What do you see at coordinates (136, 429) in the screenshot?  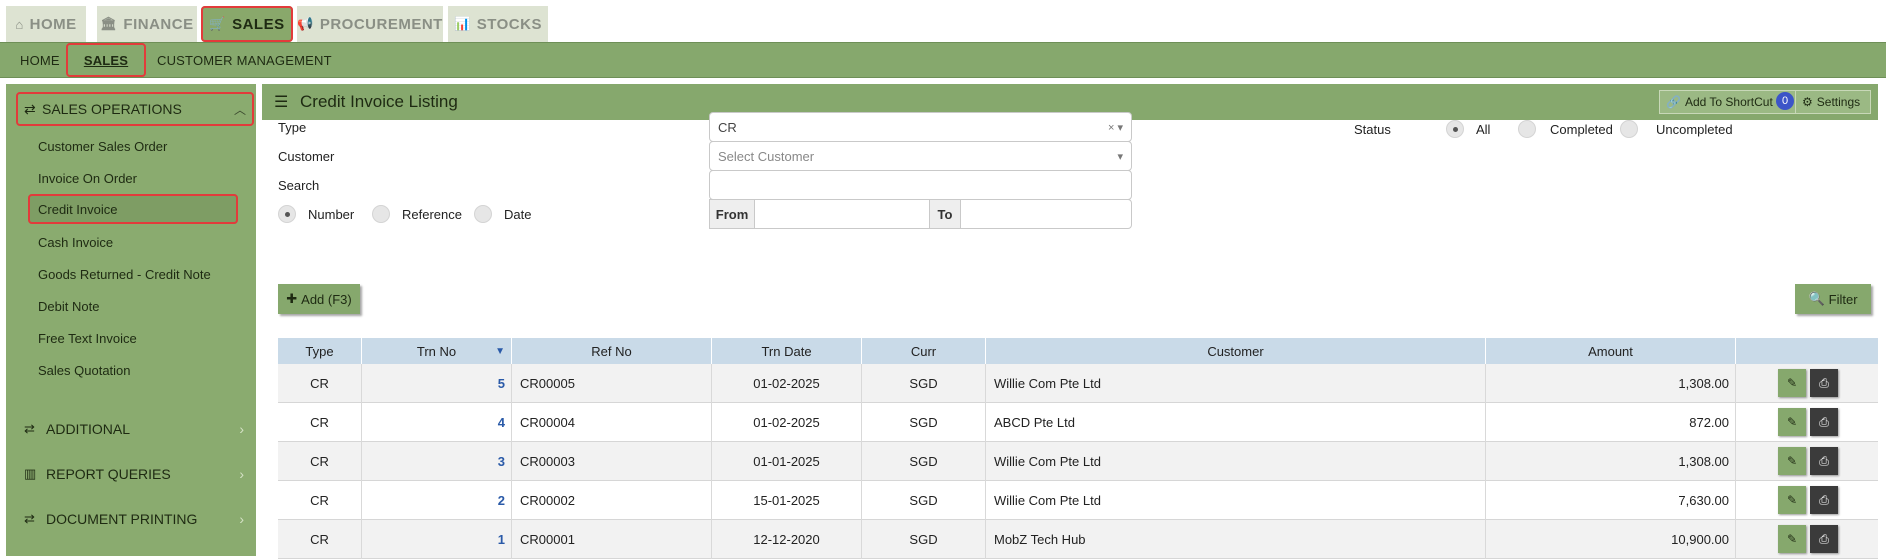 I see `sidebar-section-additional: ⇄ ADDITIONAL ›` at bounding box center [136, 429].